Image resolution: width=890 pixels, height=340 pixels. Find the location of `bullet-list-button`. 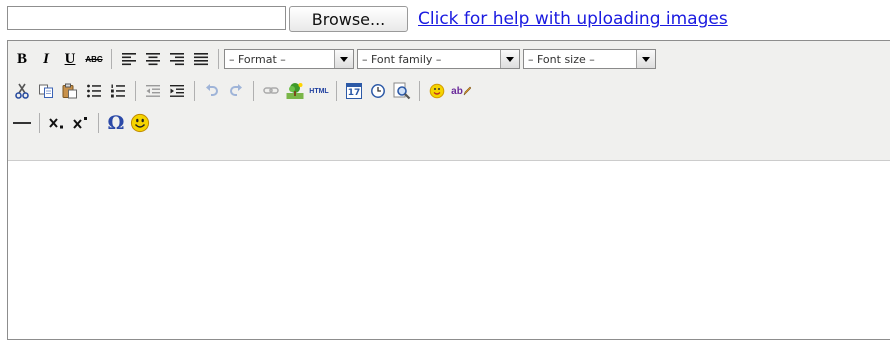

bullet-list-button is located at coordinates (94, 91).